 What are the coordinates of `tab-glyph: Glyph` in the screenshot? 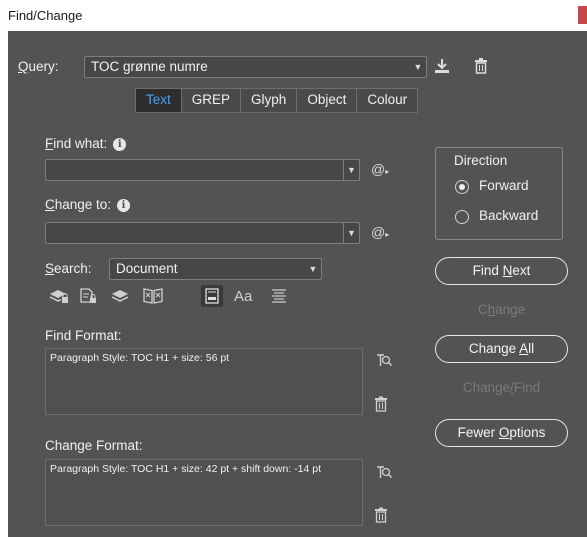 It's located at (269, 100).